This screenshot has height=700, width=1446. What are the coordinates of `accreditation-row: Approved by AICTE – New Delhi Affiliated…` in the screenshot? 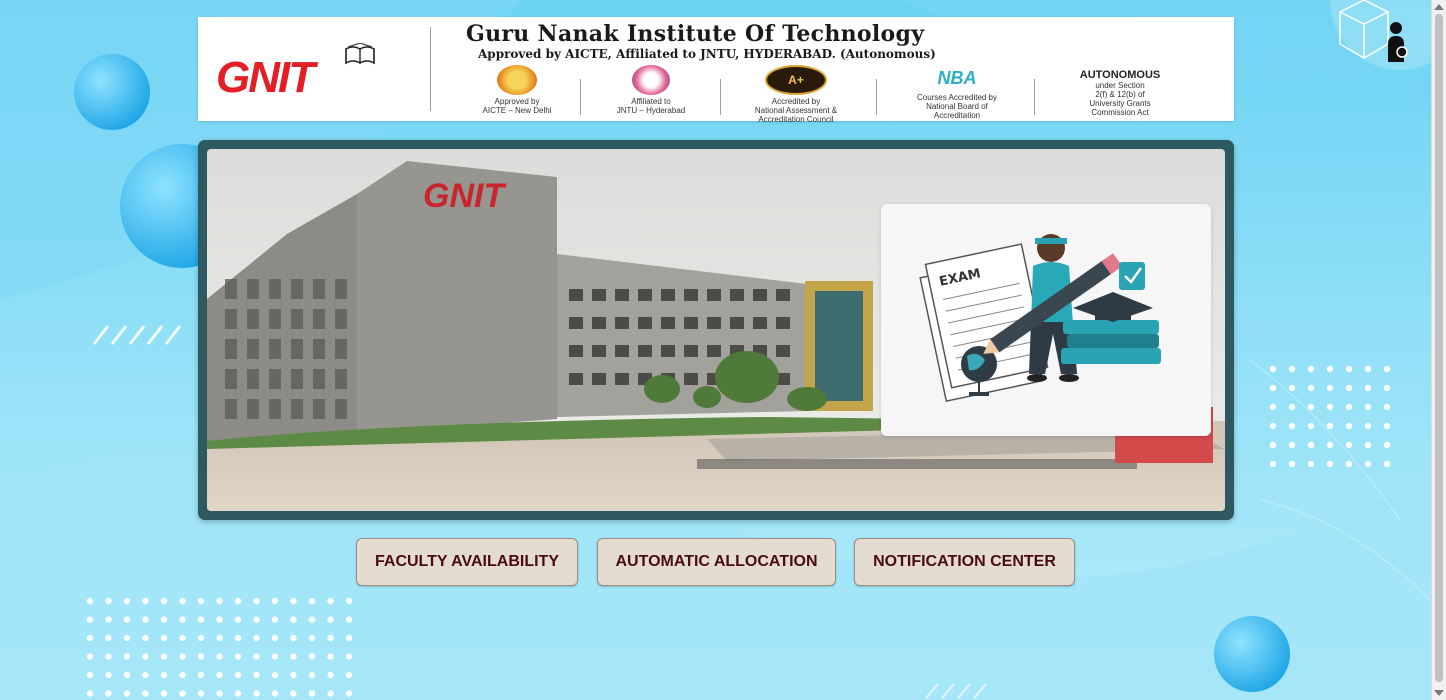 It's located at (843, 94).